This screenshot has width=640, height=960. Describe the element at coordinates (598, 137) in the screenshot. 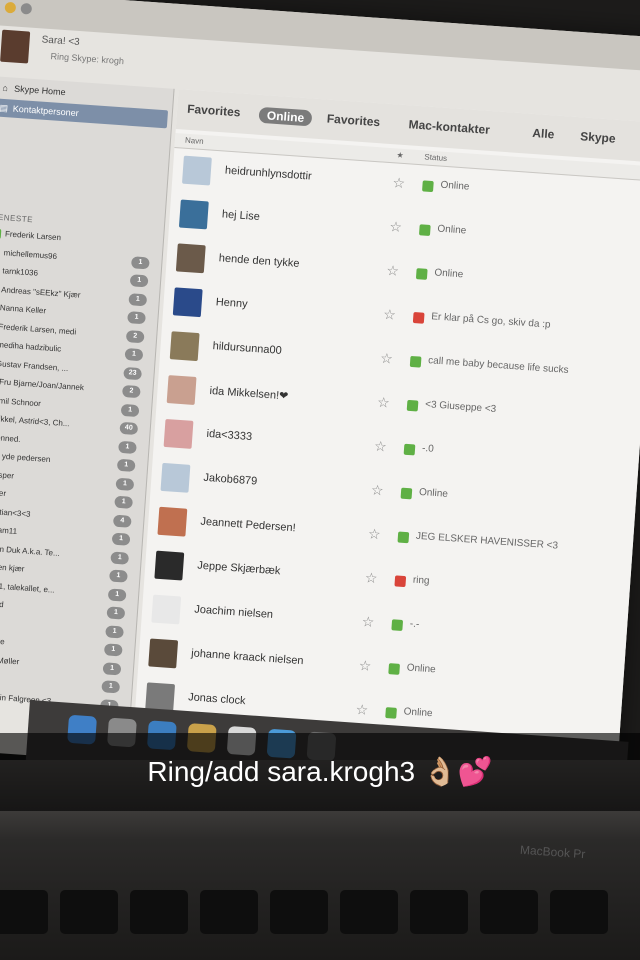

I see `tab-skype: Skype` at that location.